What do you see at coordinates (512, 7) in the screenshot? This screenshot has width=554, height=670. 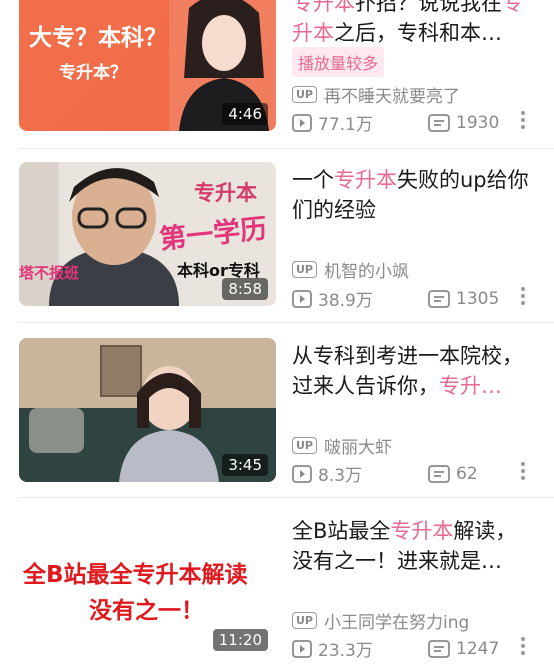 I see `title-keyword: 专` at bounding box center [512, 7].